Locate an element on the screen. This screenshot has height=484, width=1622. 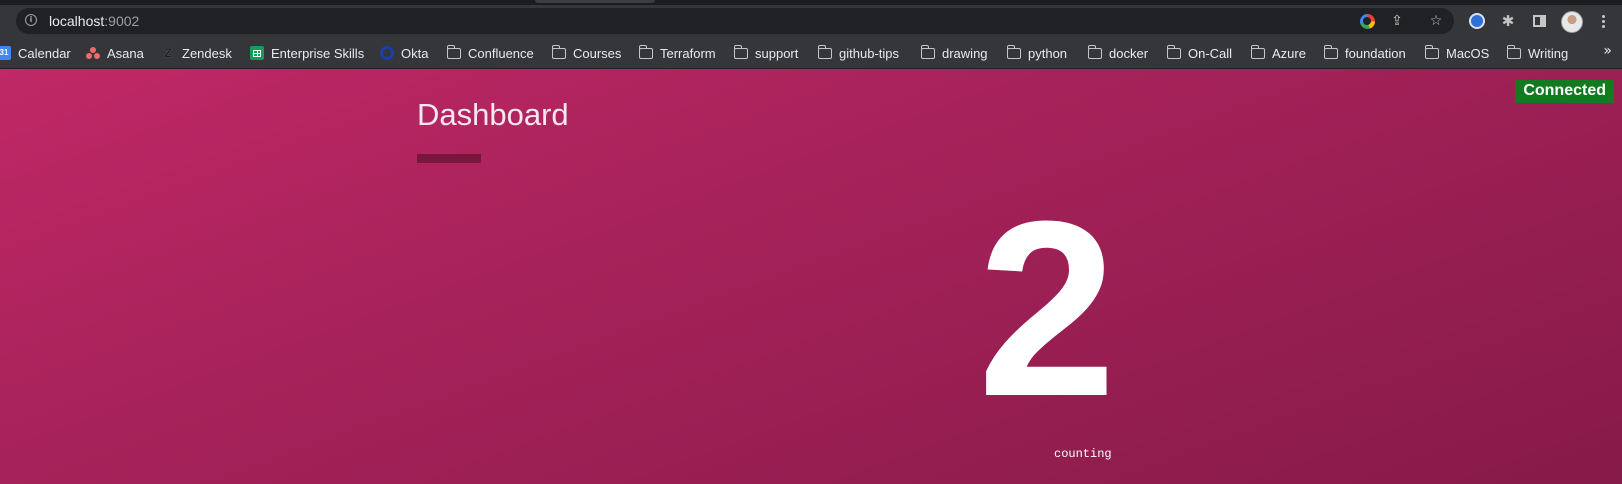
google-icon is located at coordinates (1367, 21).